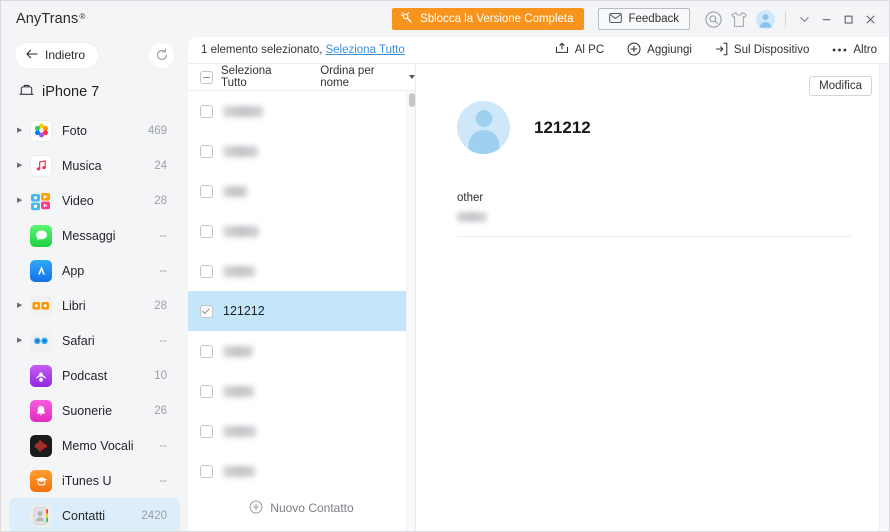 This screenshot has width=890, height=532. What do you see at coordinates (870, 19) in the screenshot?
I see `close-icon` at bounding box center [870, 19].